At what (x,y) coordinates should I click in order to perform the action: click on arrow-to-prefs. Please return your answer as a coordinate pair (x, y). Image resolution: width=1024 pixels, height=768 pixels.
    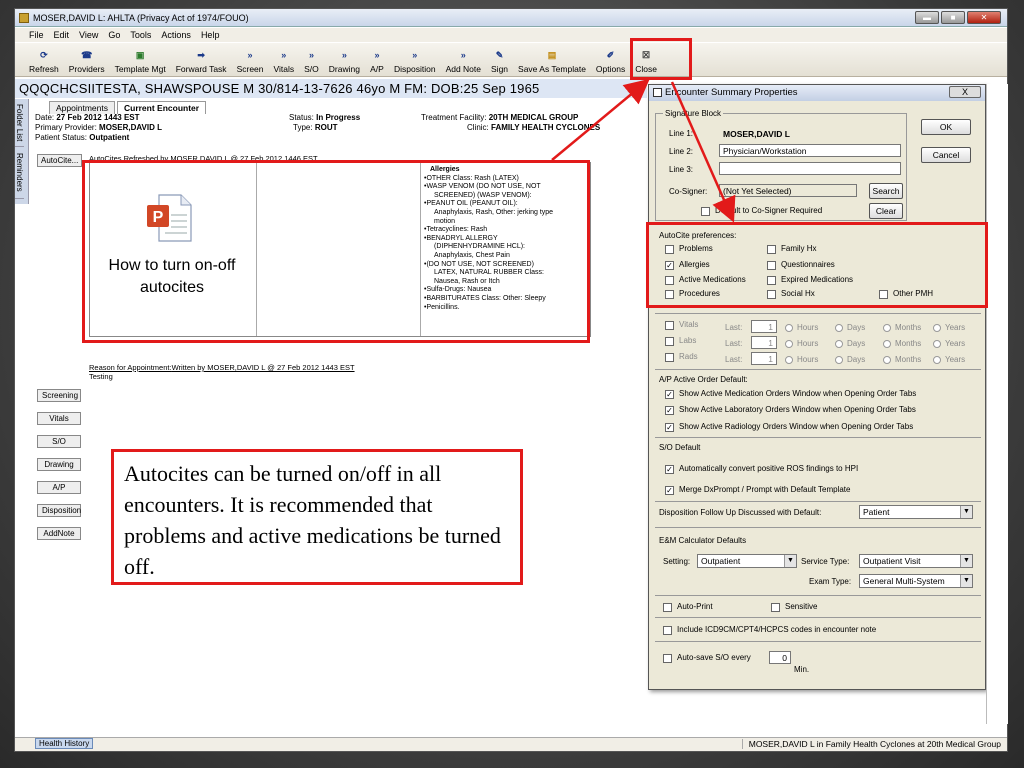
    Looking at the image, I should click on (703, 152).